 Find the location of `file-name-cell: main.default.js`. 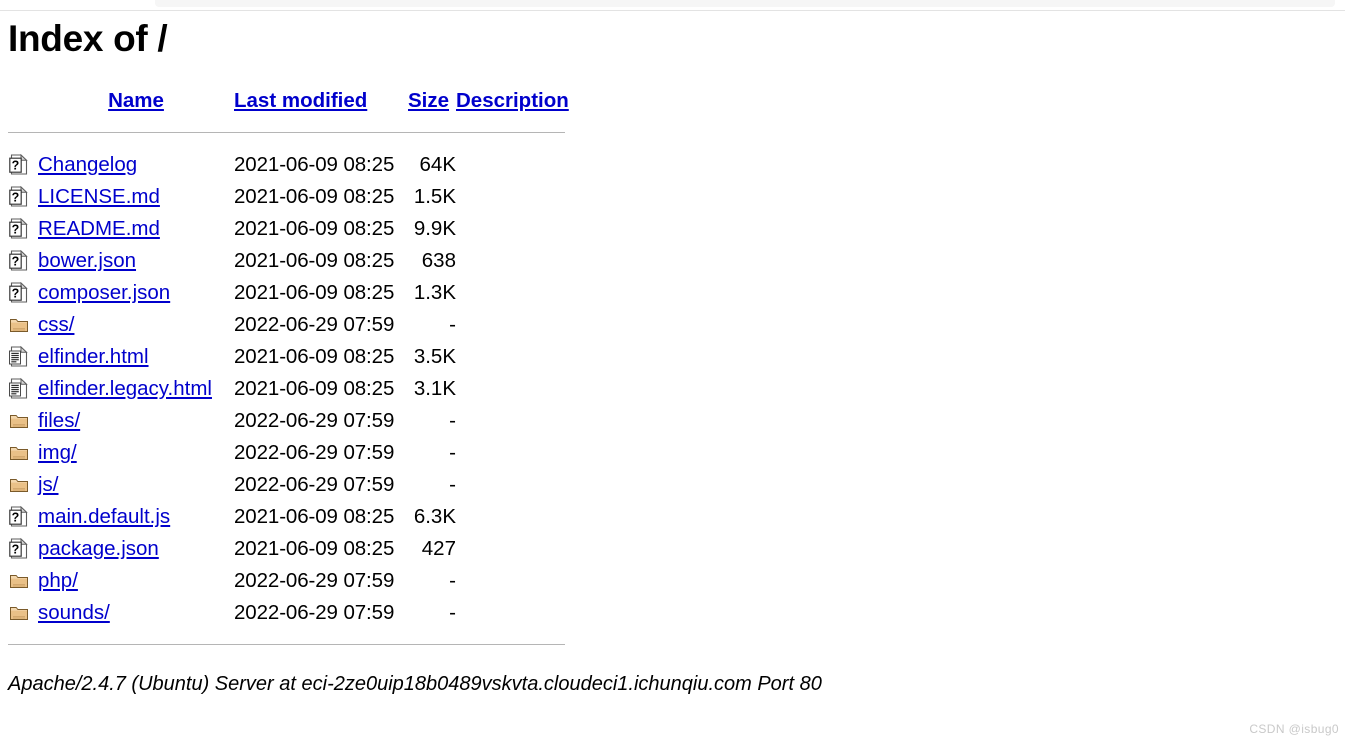

file-name-cell: main.default.js is located at coordinates (136, 517).